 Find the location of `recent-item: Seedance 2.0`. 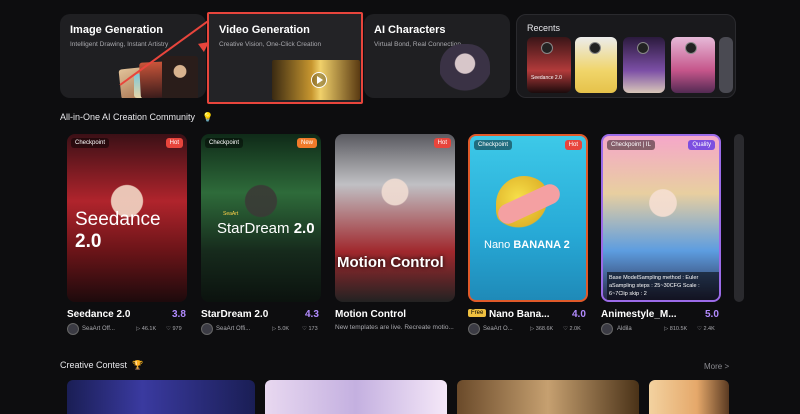

recent-item: Seedance 2.0 is located at coordinates (549, 65).